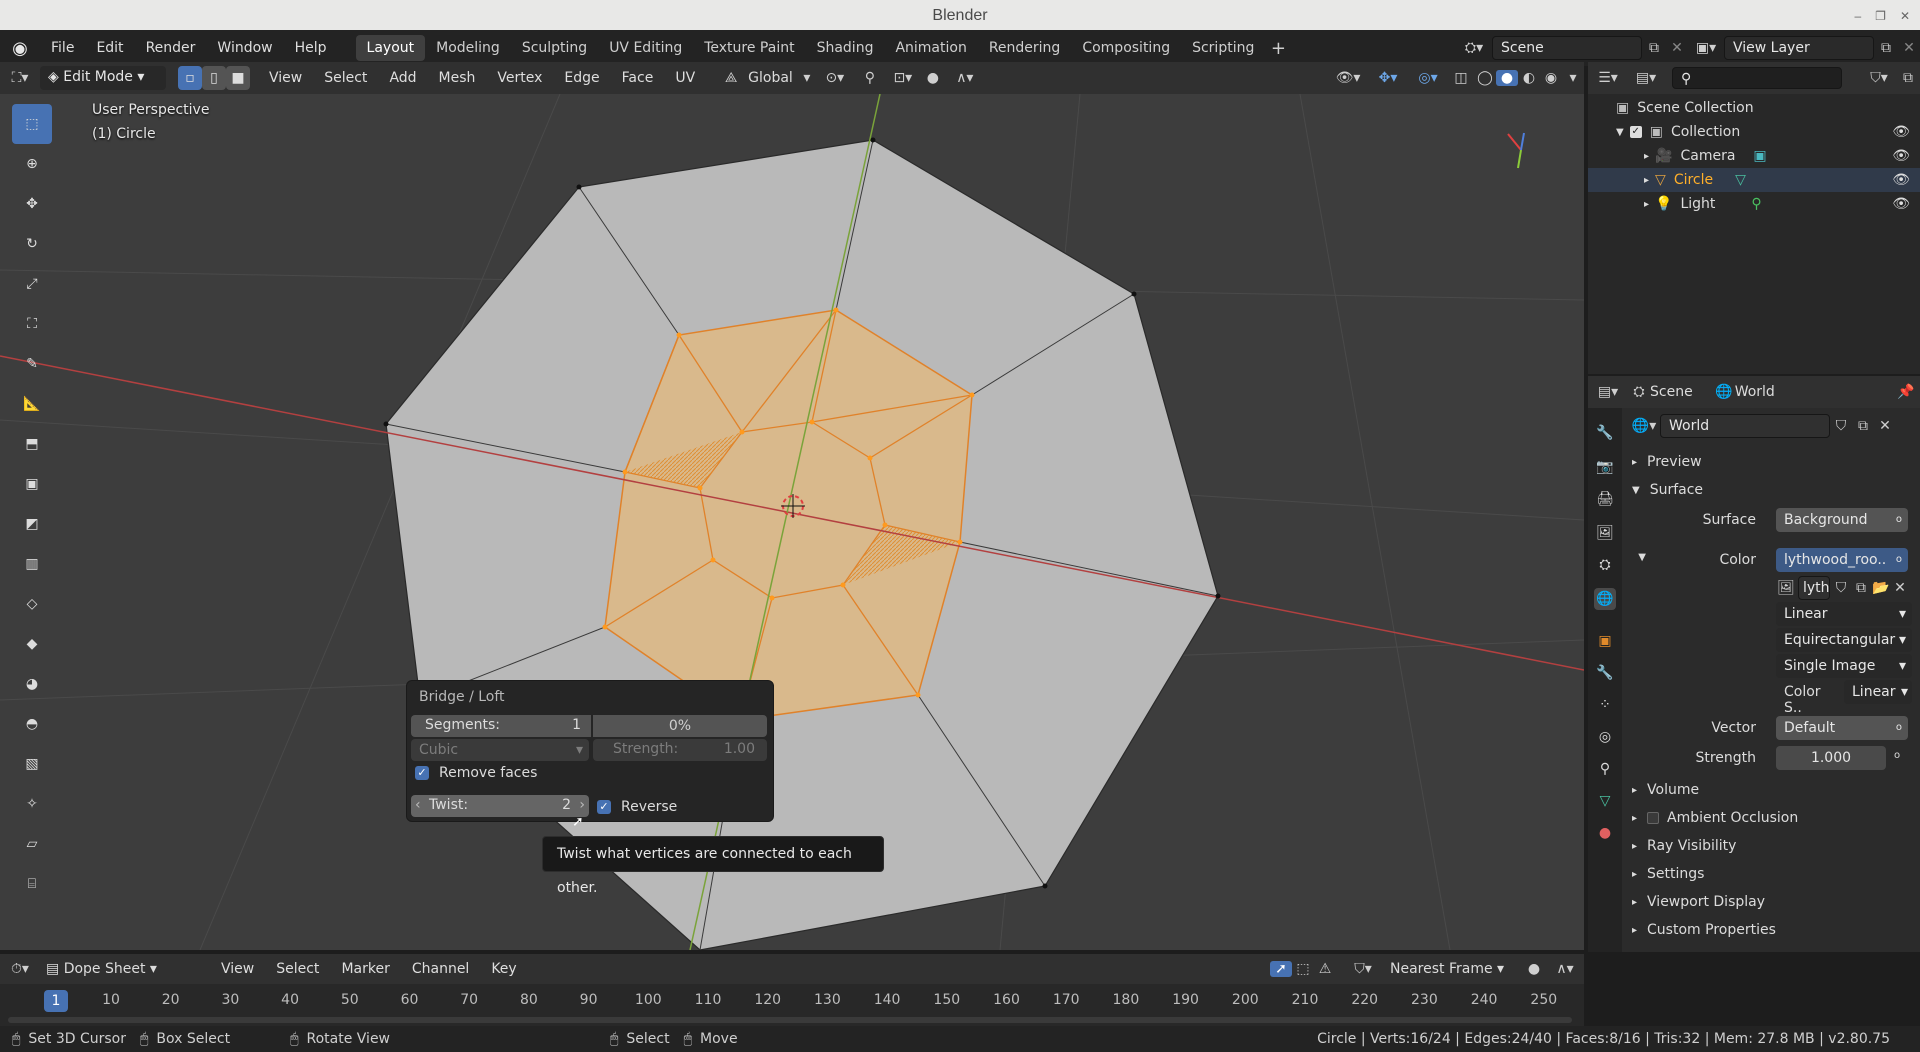 The width and height of the screenshot is (1920, 1052). Describe the element at coordinates (1646, 78) in the screenshot. I see `display-mode-icon: ▤▾` at that location.